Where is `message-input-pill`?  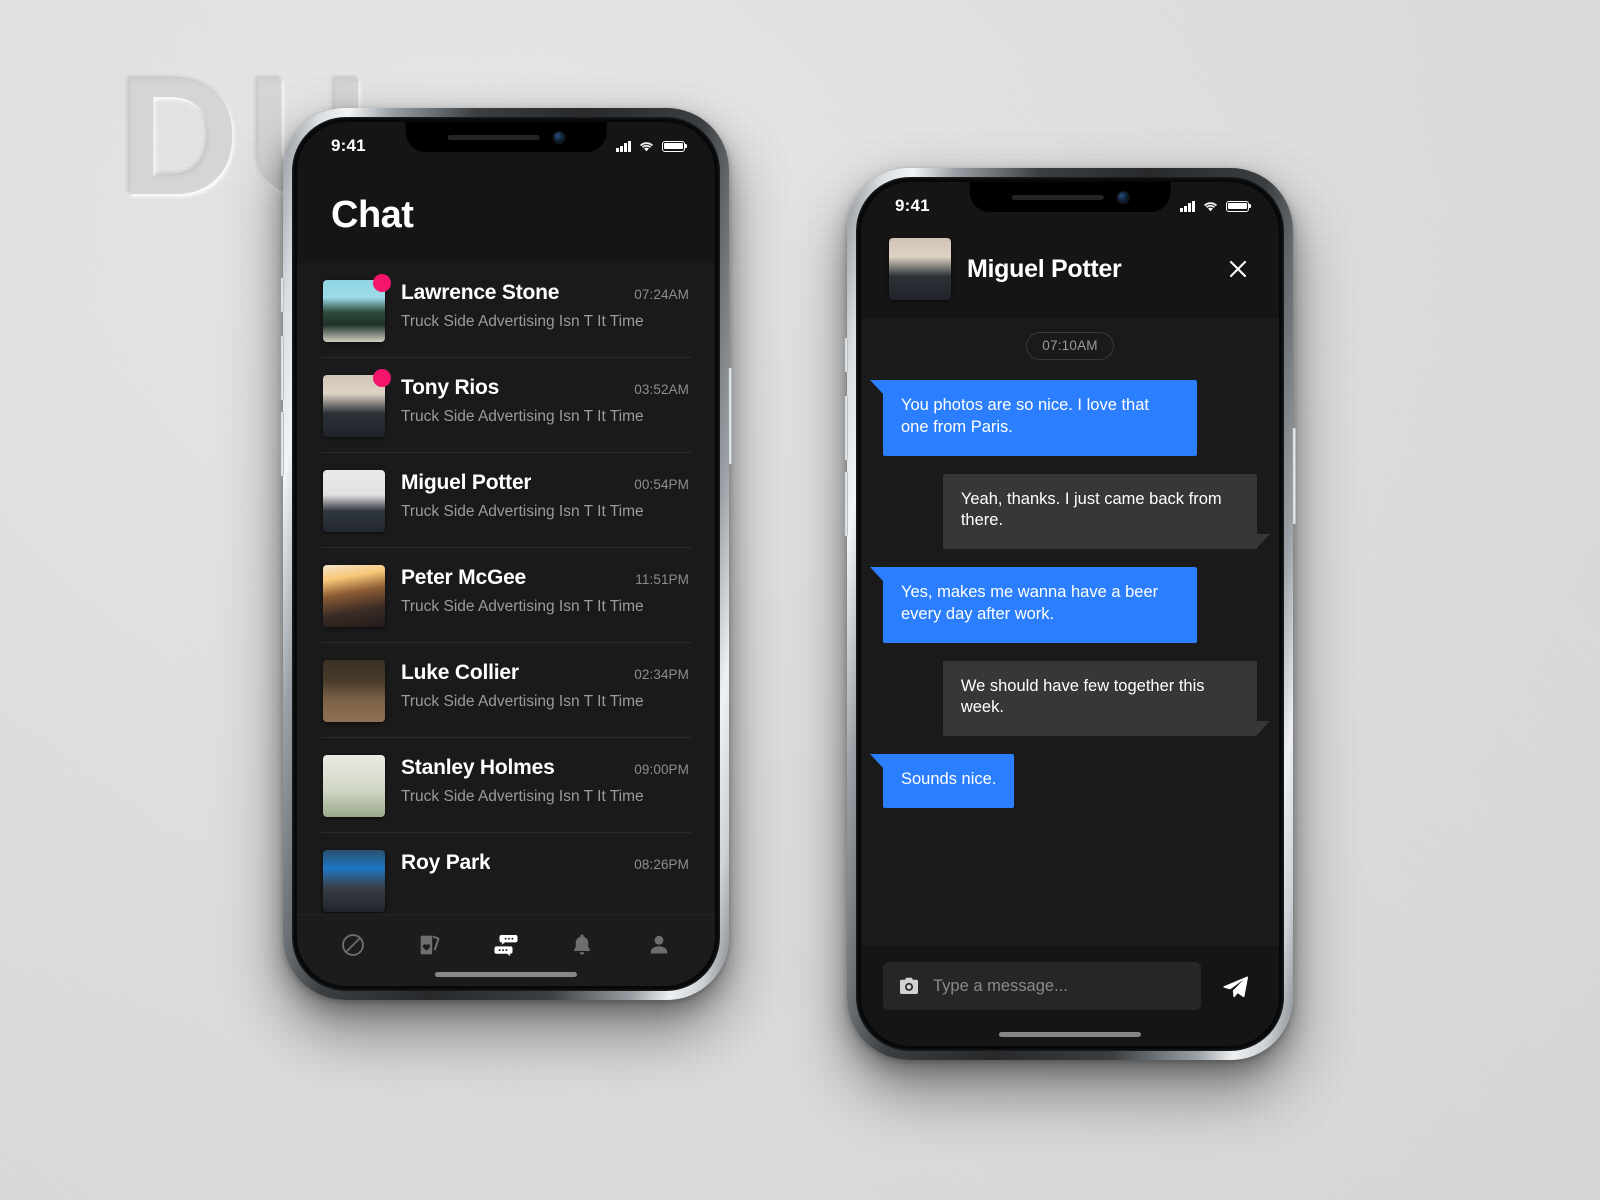
message-input-pill is located at coordinates (1042, 986).